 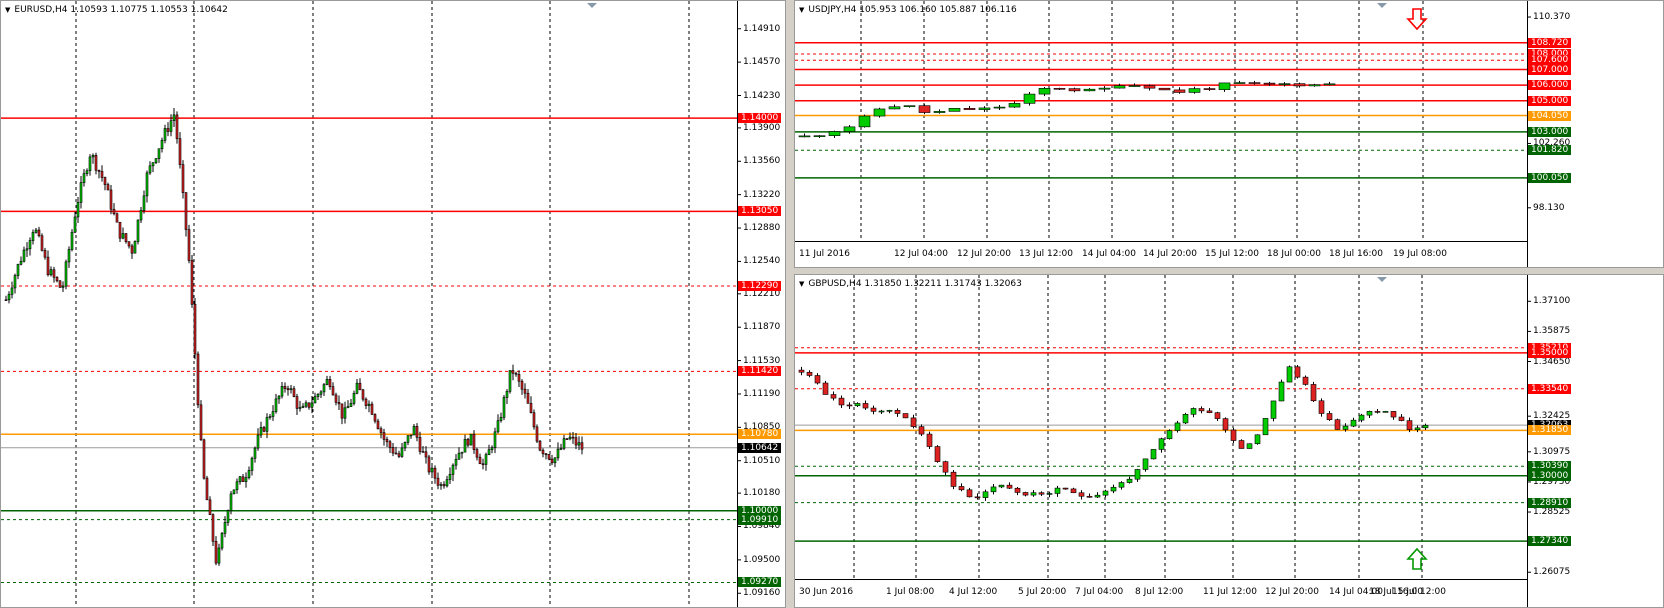 What do you see at coordinates (790, 304) in the screenshot?
I see `vertical-splitter` at bounding box center [790, 304].